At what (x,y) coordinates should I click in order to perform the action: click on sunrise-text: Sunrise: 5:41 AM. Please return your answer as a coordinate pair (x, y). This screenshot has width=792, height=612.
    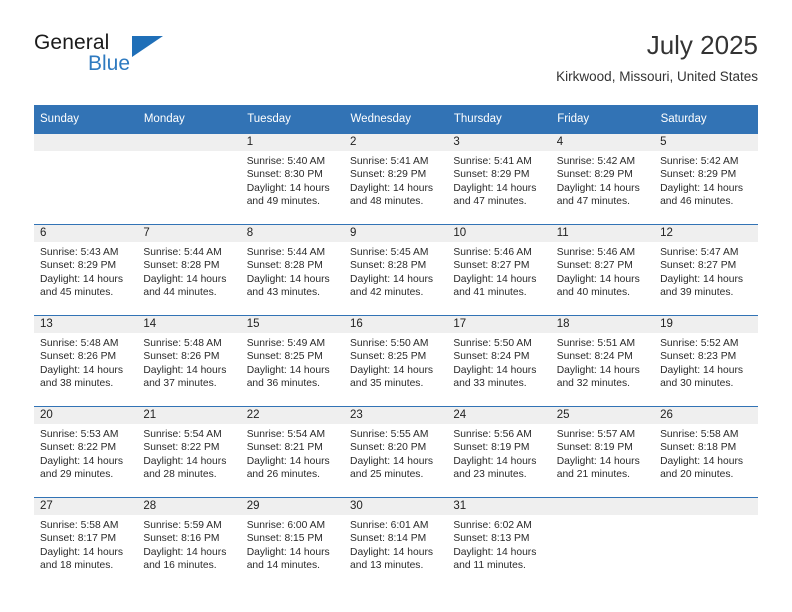
    Looking at the image, I should click on (492, 161).